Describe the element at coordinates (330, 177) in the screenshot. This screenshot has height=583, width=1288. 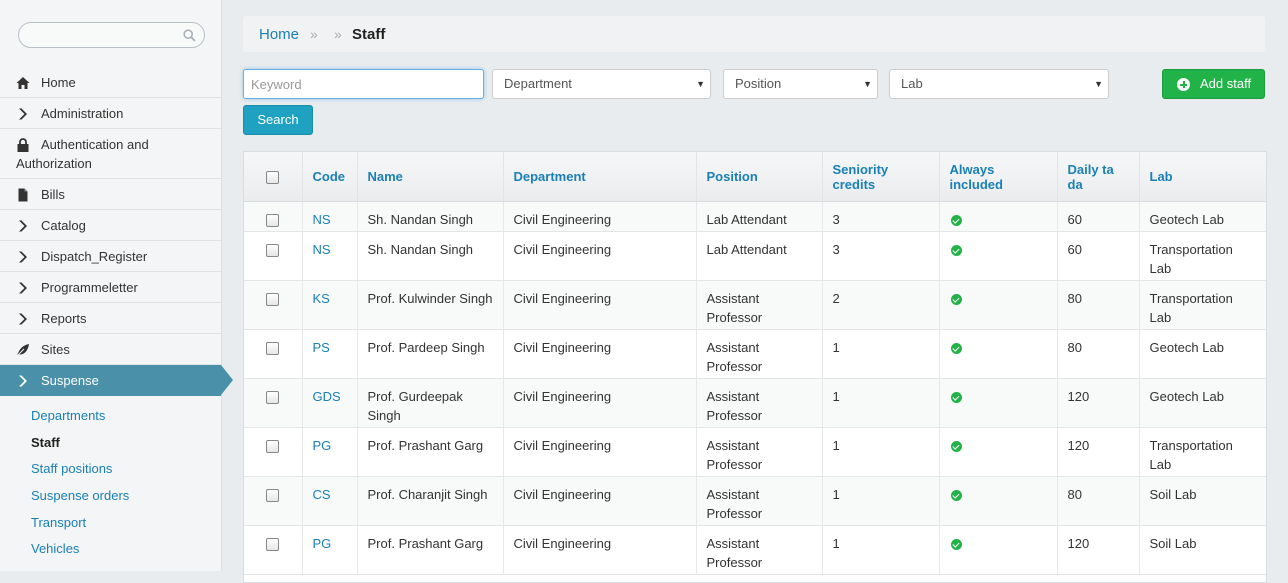
I see `column-header-code: Code` at that location.